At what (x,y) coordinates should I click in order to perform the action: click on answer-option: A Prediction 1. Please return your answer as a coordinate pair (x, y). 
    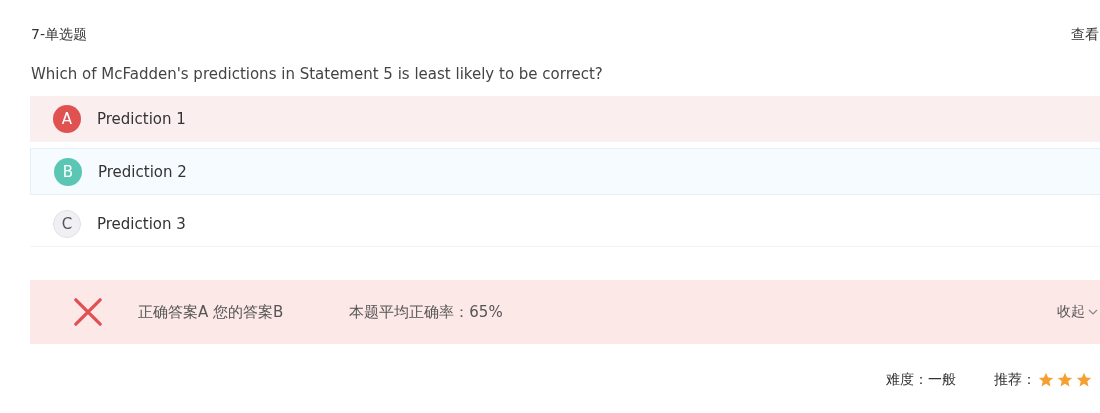
    Looking at the image, I should click on (565, 119).